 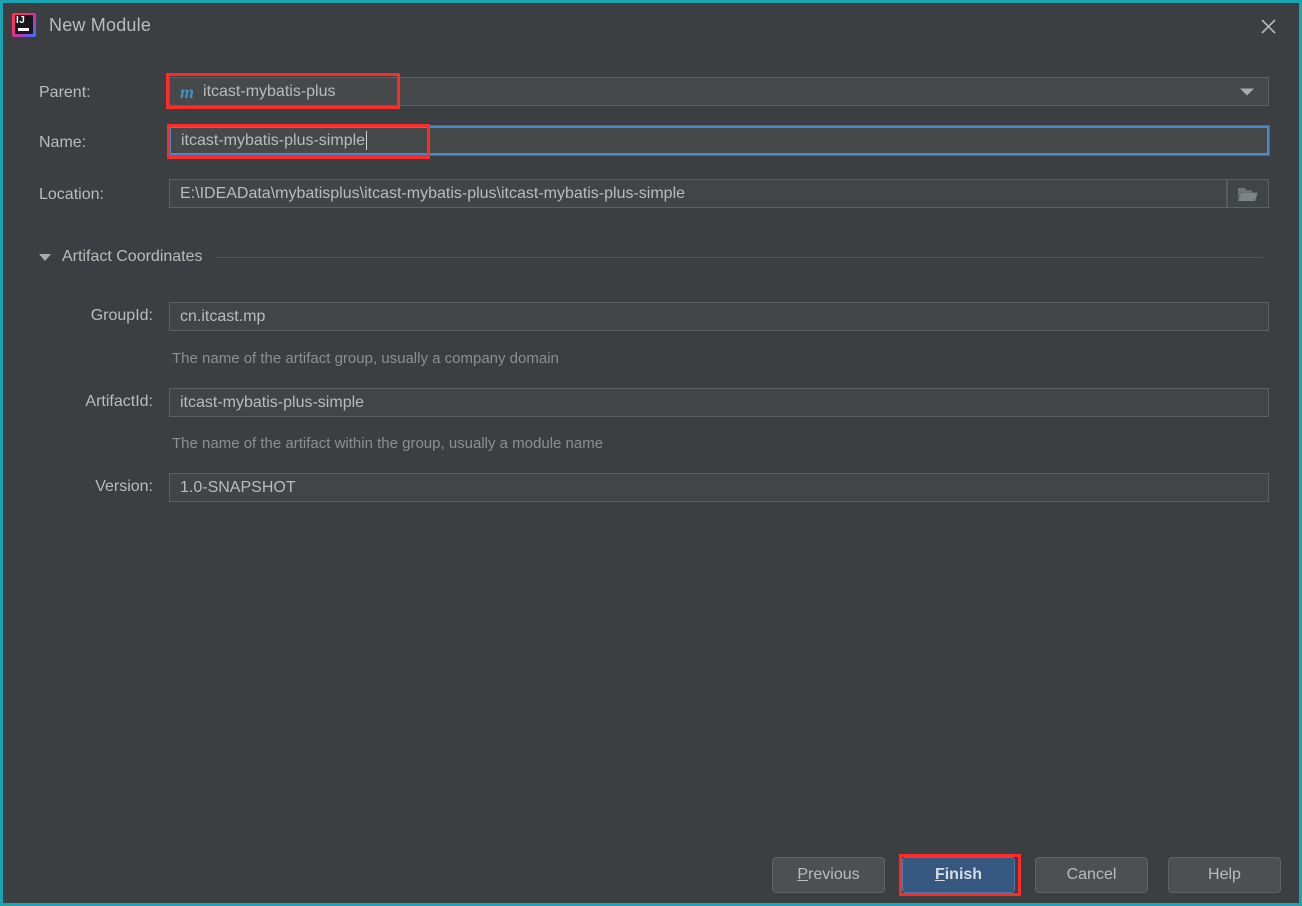 What do you see at coordinates (273, 140) in the screenshot?
I see `name-value: itcast-mybatis-plus-simple` at bounding box center [273, 140].